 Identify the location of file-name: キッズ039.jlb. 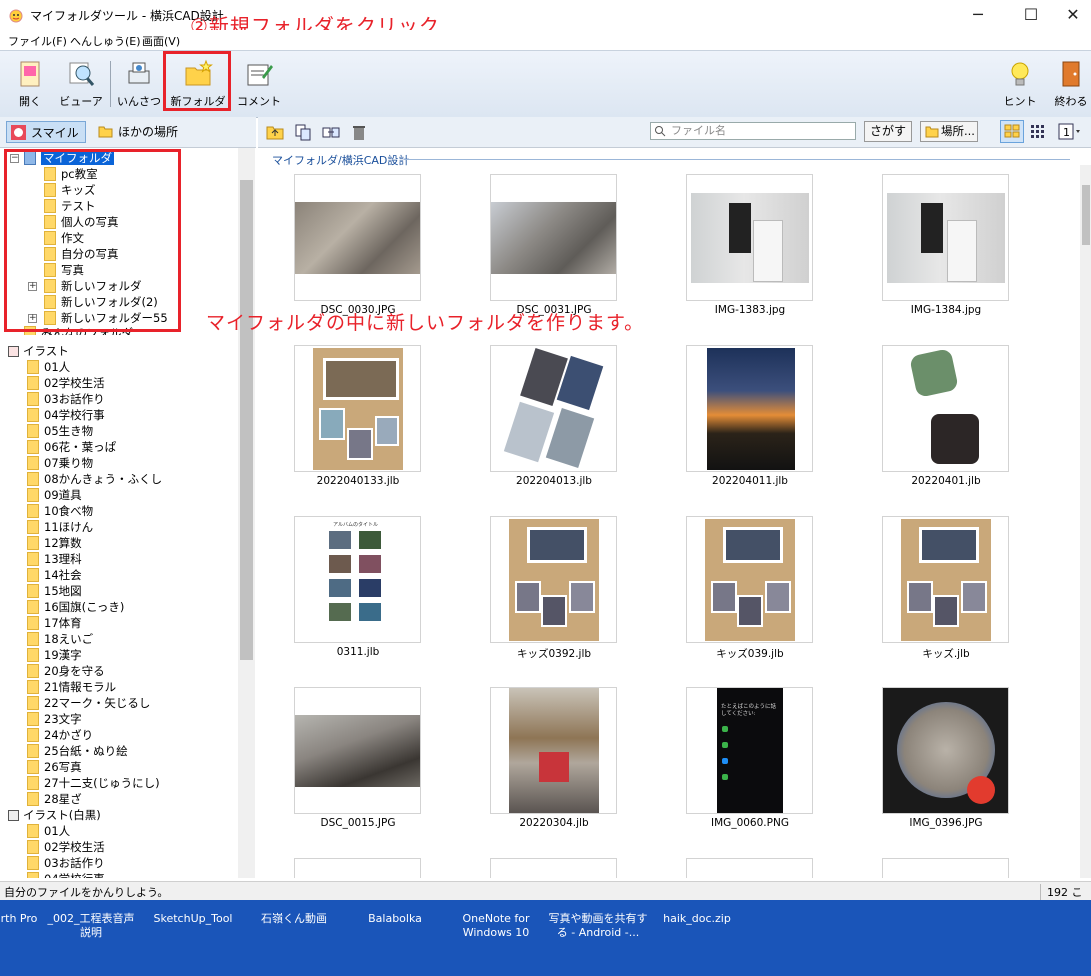
(750, 654).